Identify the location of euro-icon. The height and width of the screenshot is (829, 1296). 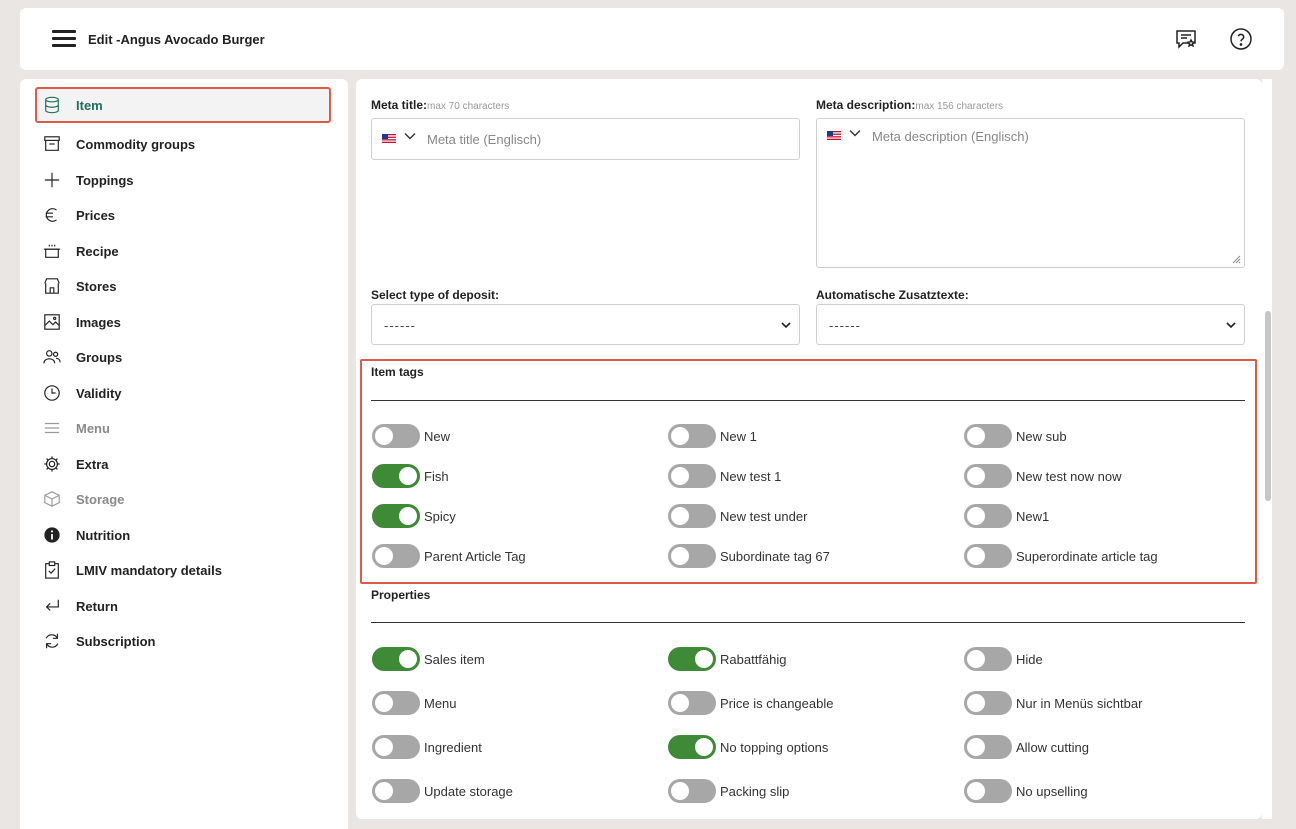
(52, 215).